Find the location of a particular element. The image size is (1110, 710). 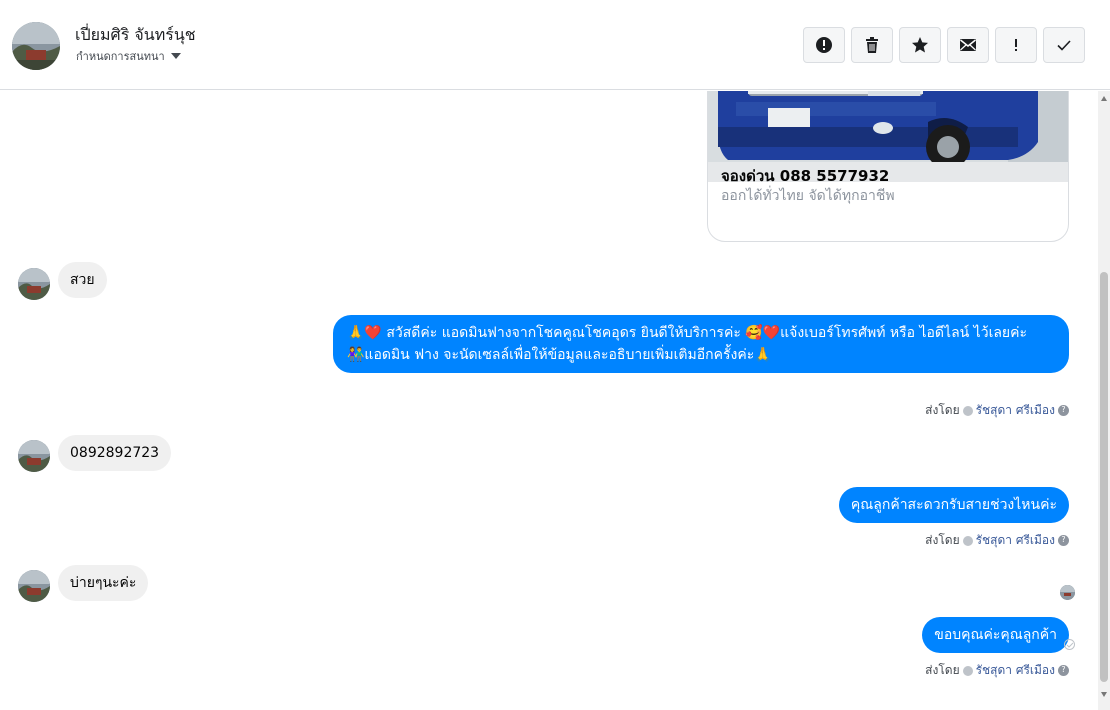

mark-spam-button is located at coordinates (824, 45).